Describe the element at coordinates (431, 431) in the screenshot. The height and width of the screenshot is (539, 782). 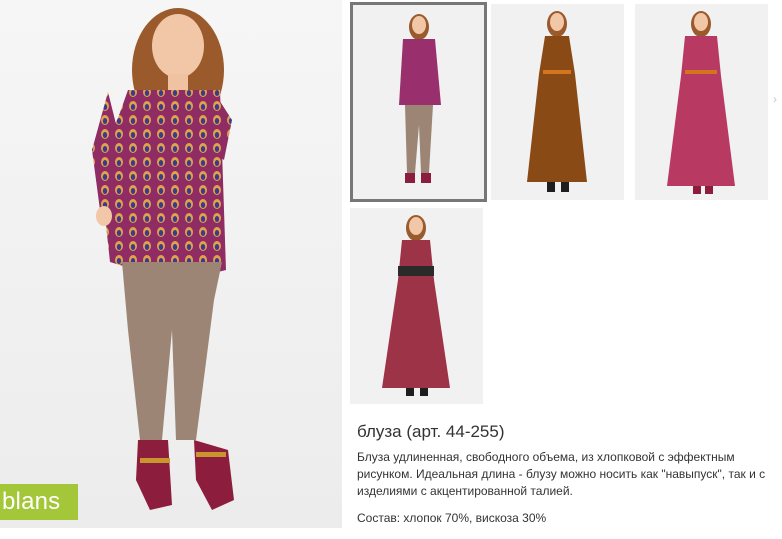
I see `product-title: блуза (арт. 44-255)` at that location.